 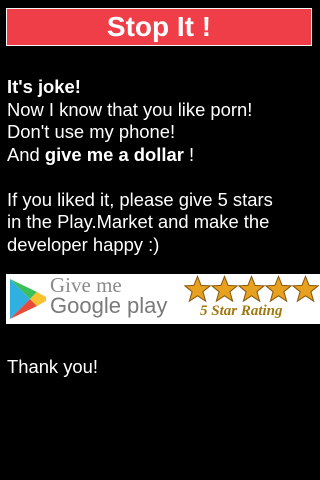 I want to click on message-line: Don't use my phone!, so click(x=91, y=131).